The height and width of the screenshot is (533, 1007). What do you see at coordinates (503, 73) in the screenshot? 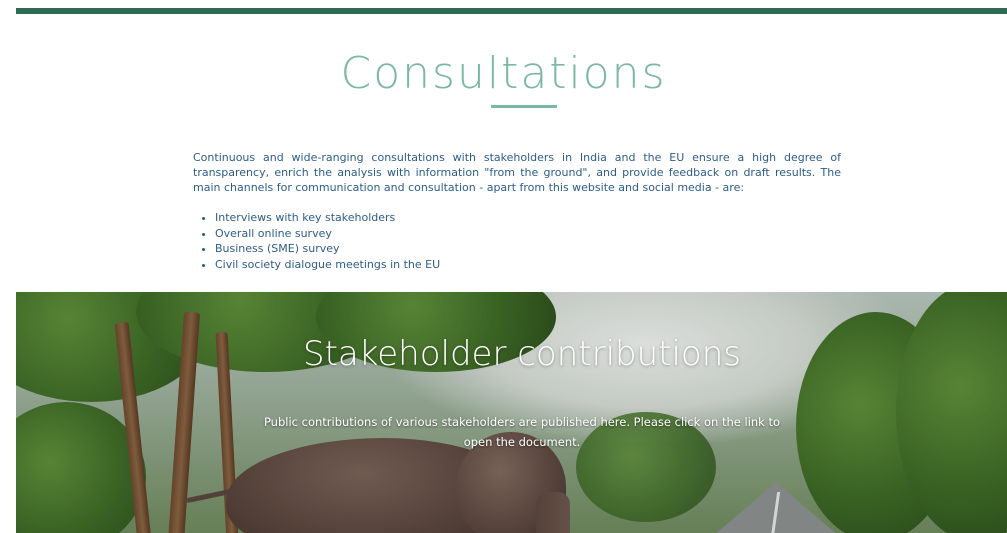
I see `page-title: Consultations` at bounding box center [503, 73].